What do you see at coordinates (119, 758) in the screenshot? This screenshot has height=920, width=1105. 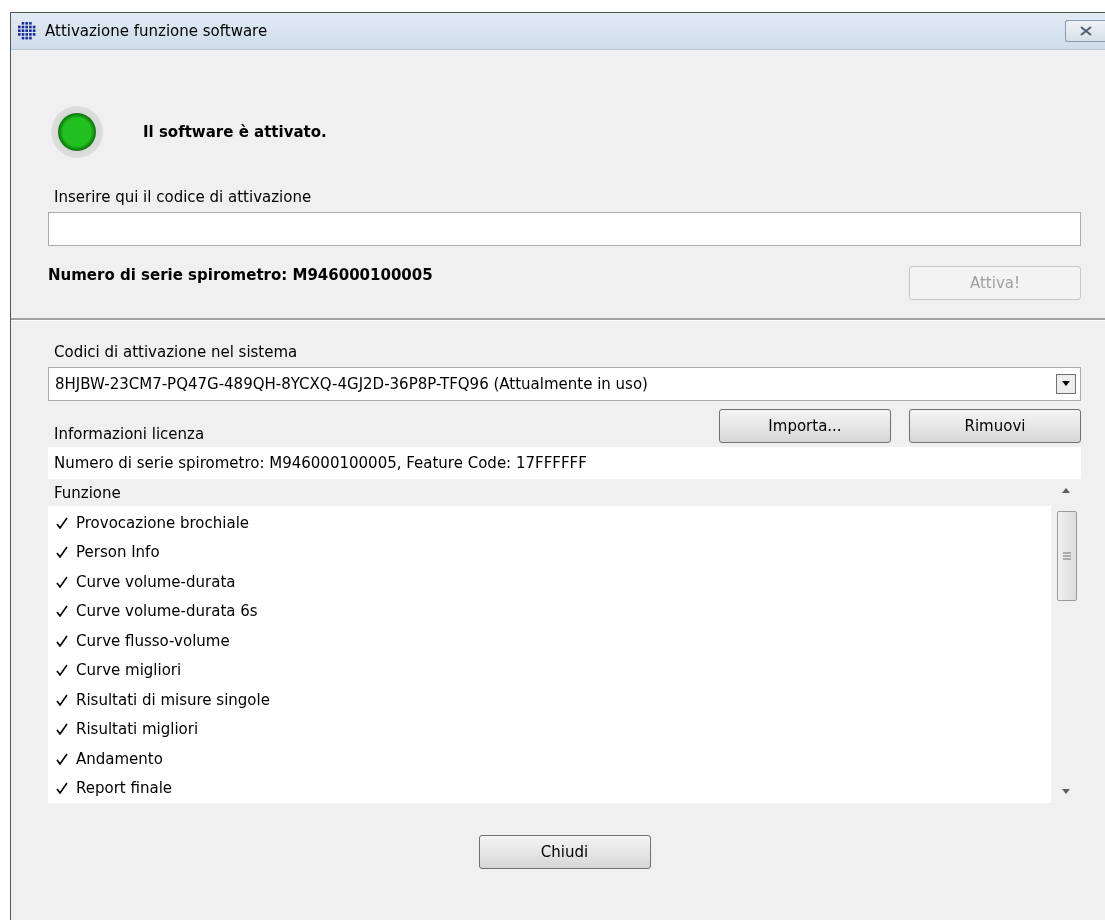 I see `function-item: Andamento` at bounding box center [119, 758].